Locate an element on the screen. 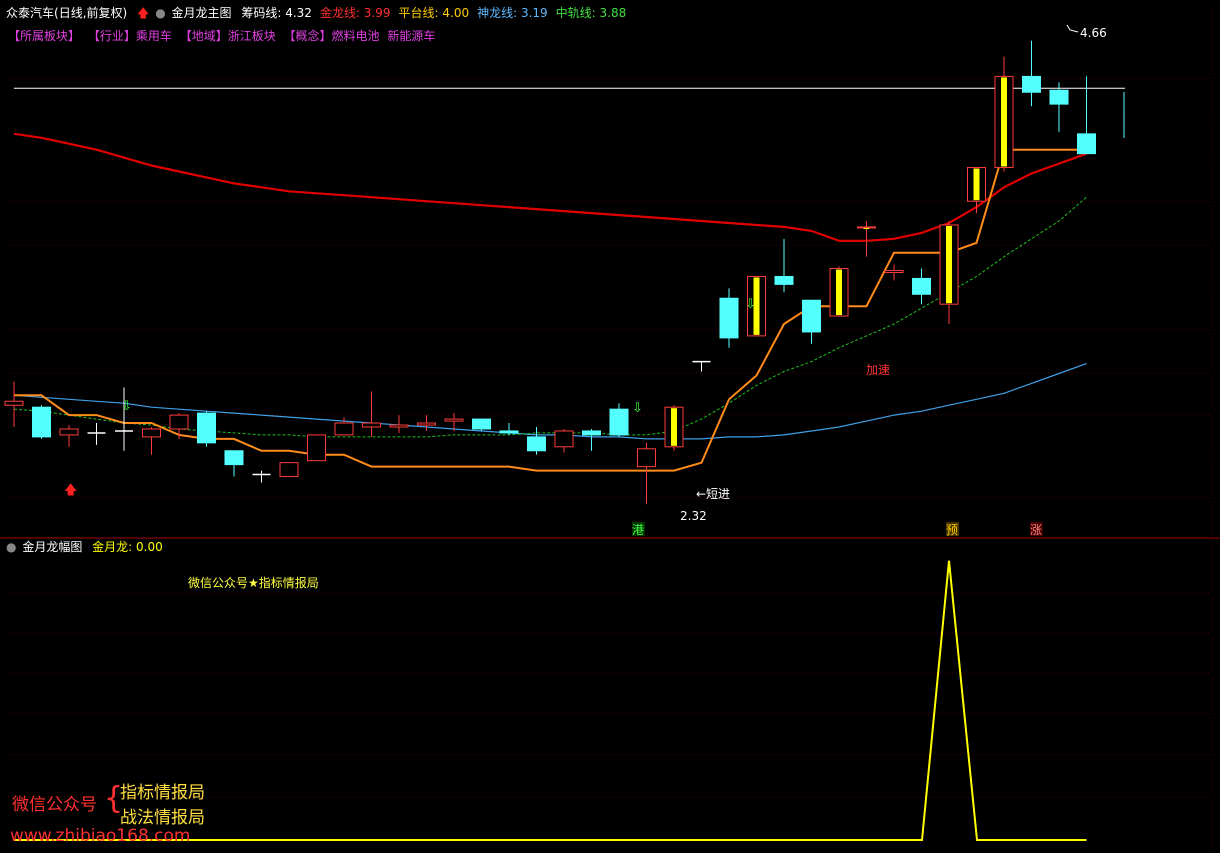 This screenshot has height=853, width=1220. watermark-top: 微信公众号★指标情报局 is located at coordinates (253, 583).